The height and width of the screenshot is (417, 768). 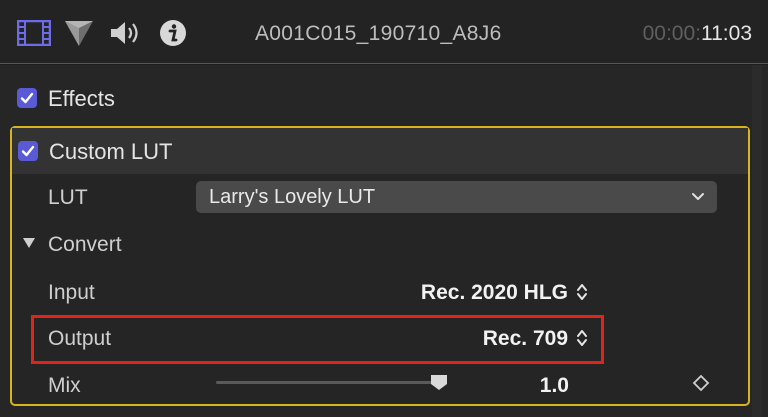 I want to click on effects-section-header: Effects, so click(x=375, y=98).